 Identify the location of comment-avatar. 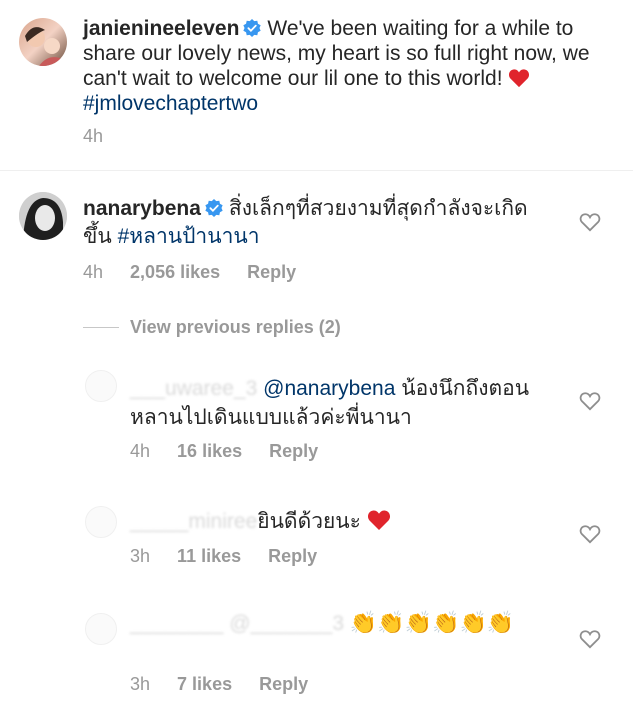
(43, 216).